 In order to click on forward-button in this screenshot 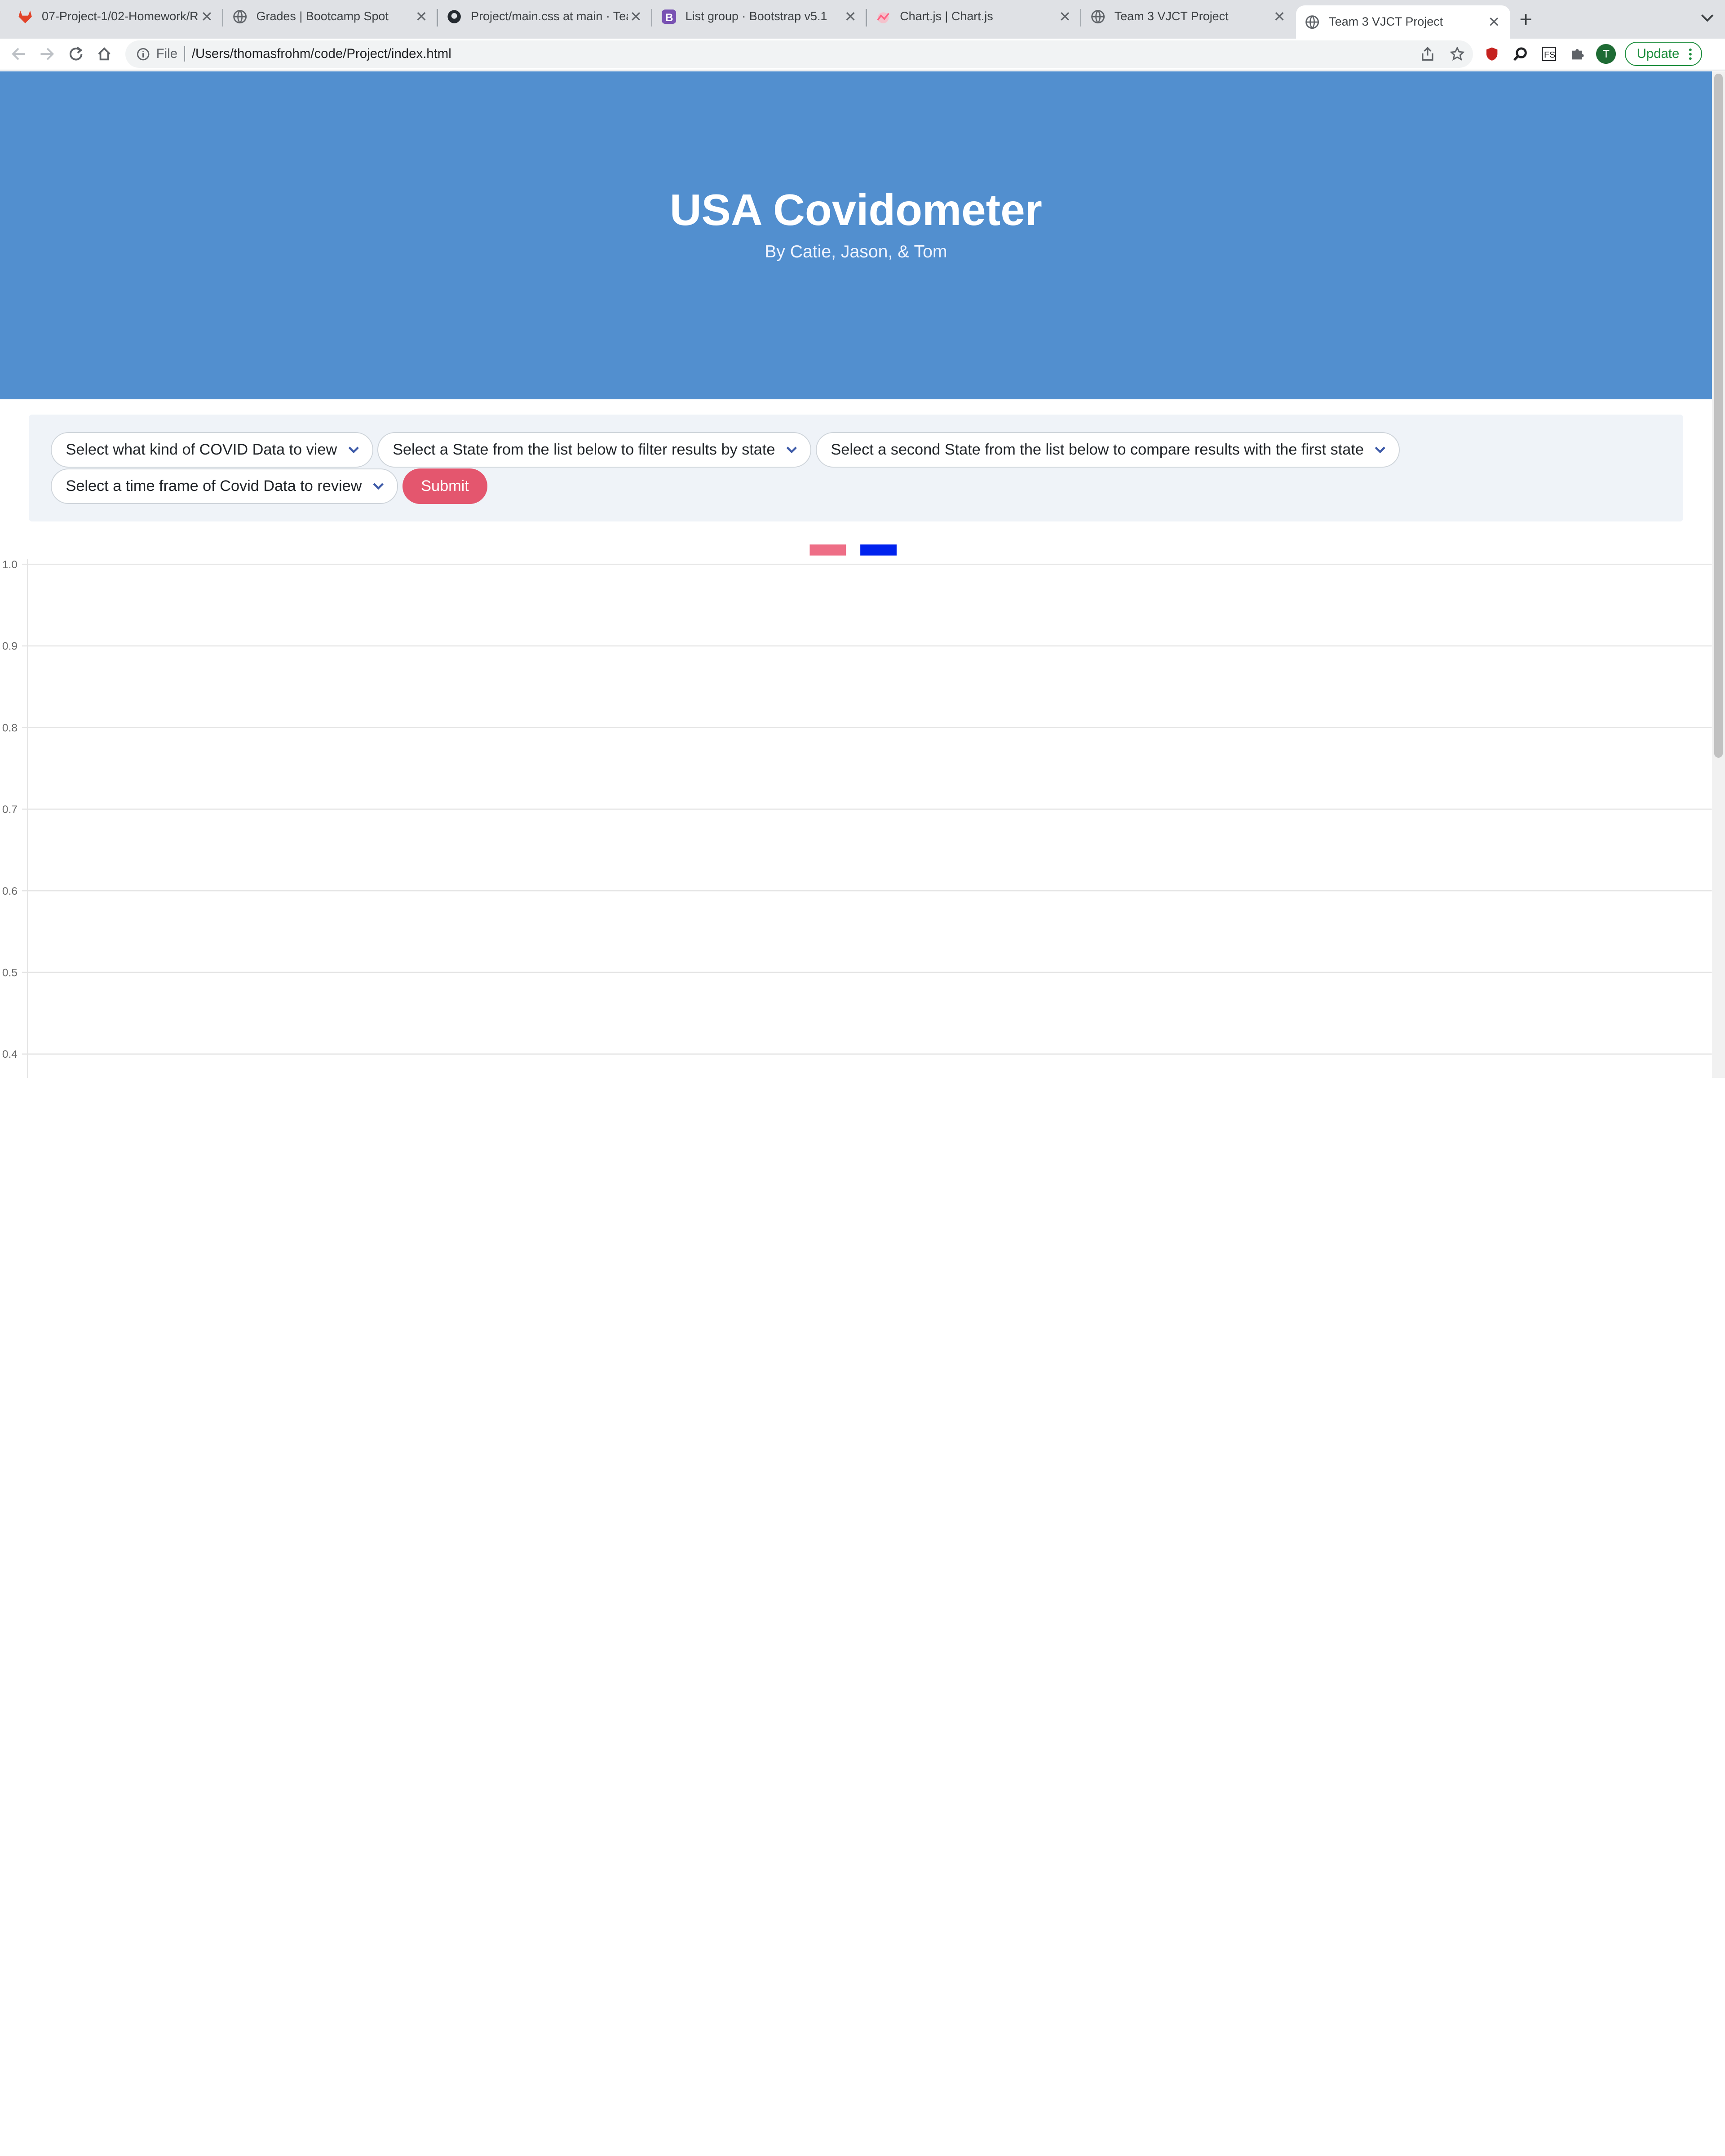, I will do `click(47, 54)`.